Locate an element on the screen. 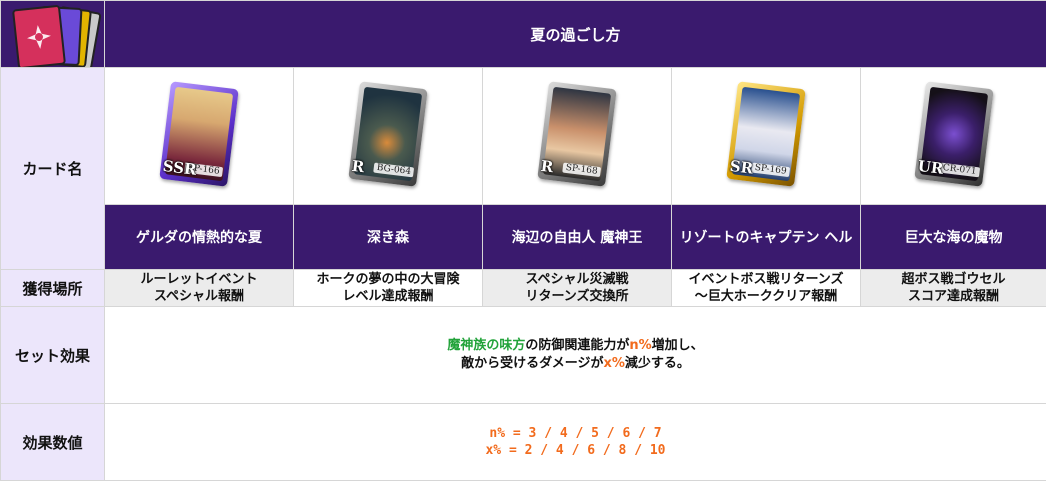 The width and height of the screenshot is (1046, 481). n-values: n% = 3 / 4 / 5 / 6 / 7 is located at coordinates (575, 433).